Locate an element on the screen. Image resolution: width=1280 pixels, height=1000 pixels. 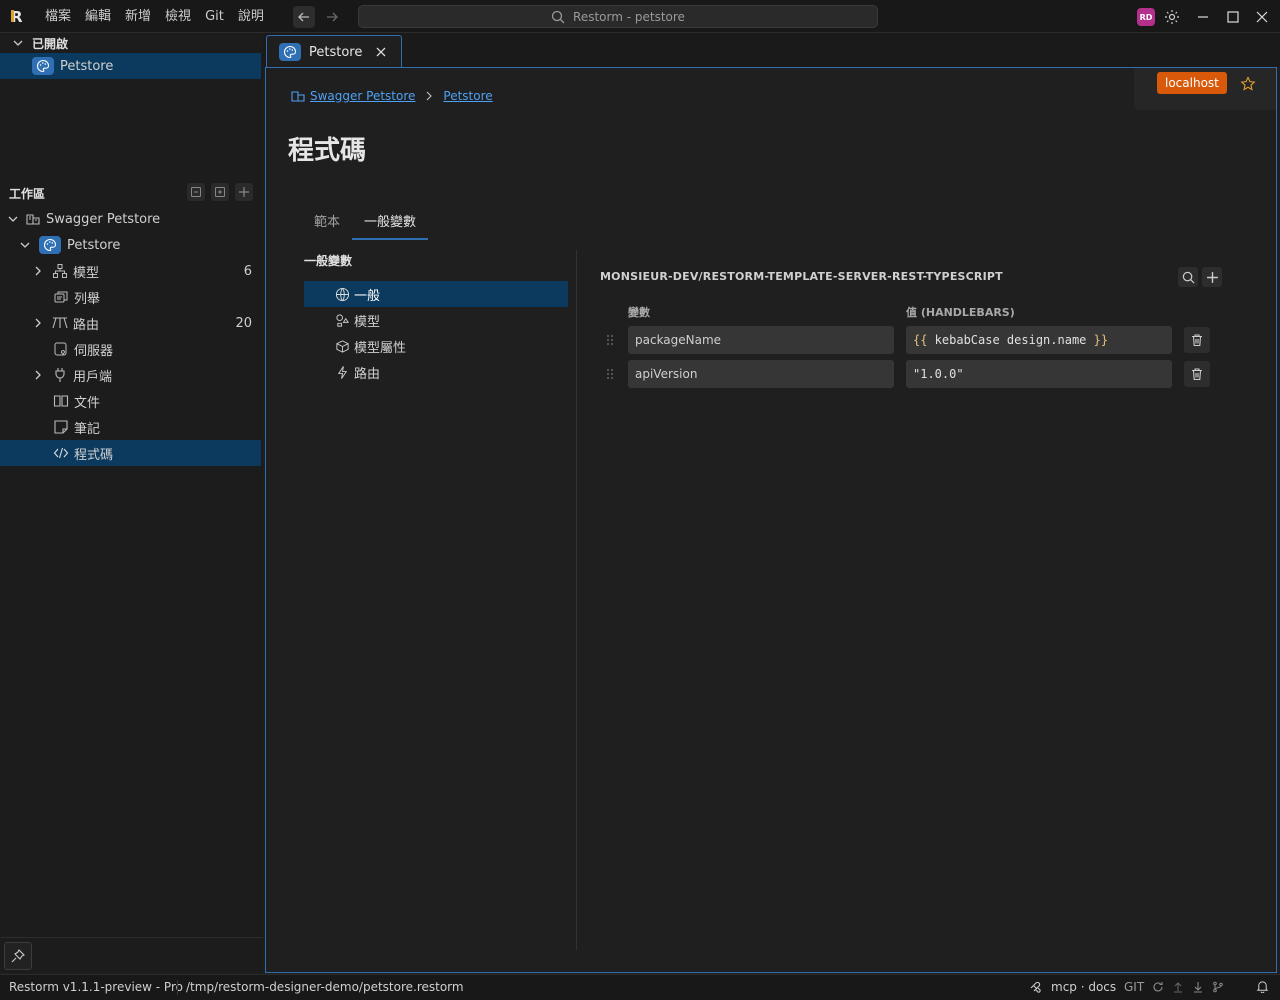
opened-section-header: 已開啟 is located at coordinates (131, 43).